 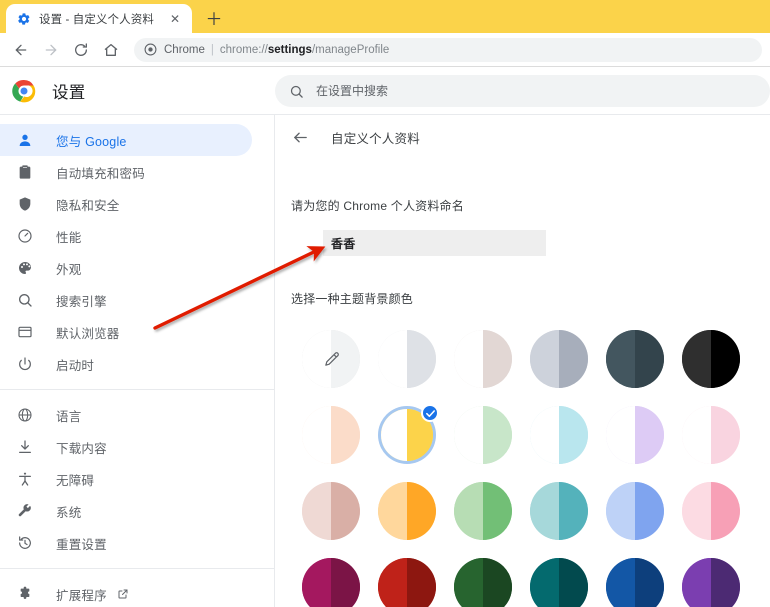 What do you see at coordinates (126, 592) in the screenshot?
I see `sidebar-item-extensions: 扩展程序` at bounding box center [126, 592].